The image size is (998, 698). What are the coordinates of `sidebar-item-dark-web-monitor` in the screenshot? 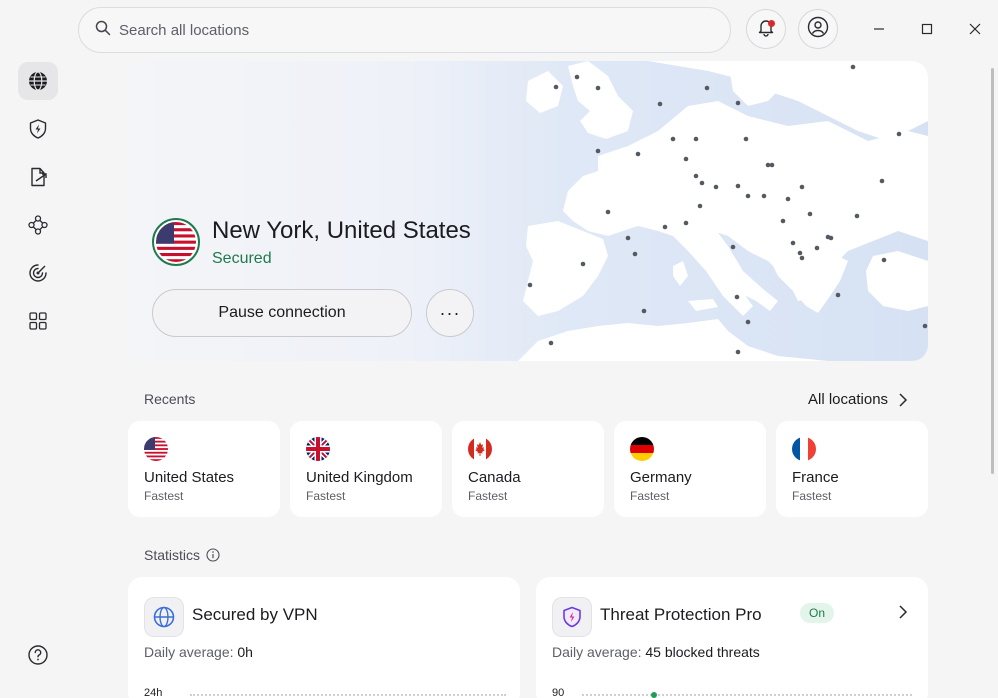 It's located at (38, 273).